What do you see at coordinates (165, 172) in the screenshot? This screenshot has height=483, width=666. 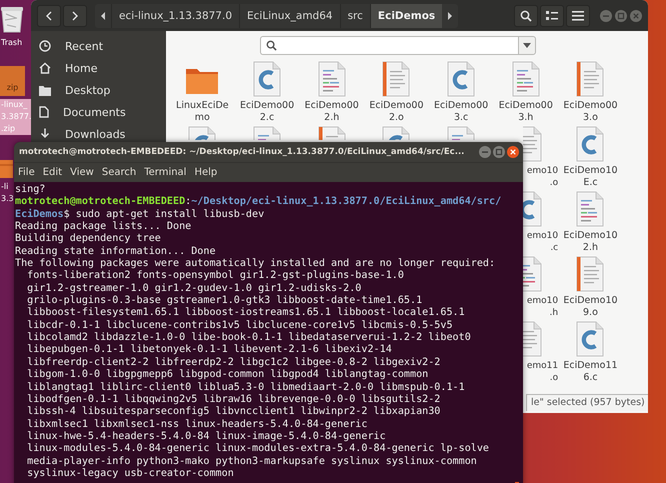 I see `menu-item: Terminal` at bounding box center [165, 172].